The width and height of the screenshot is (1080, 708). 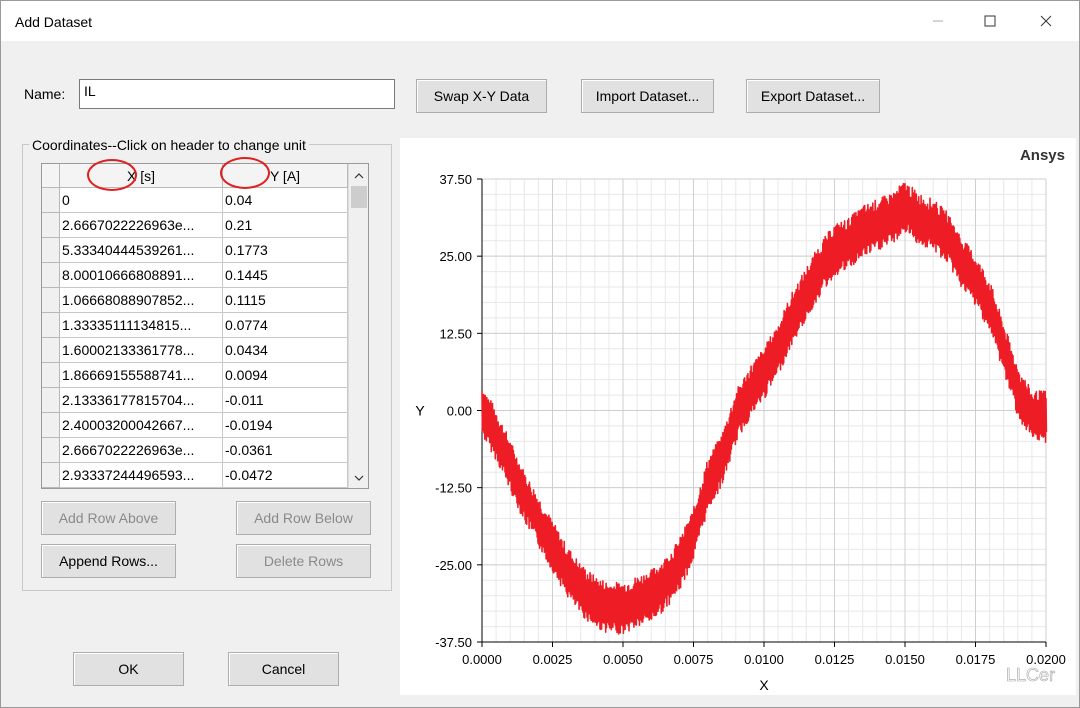 I want to click on x-tick-label: 0.0050, so click(x=623, y=659).